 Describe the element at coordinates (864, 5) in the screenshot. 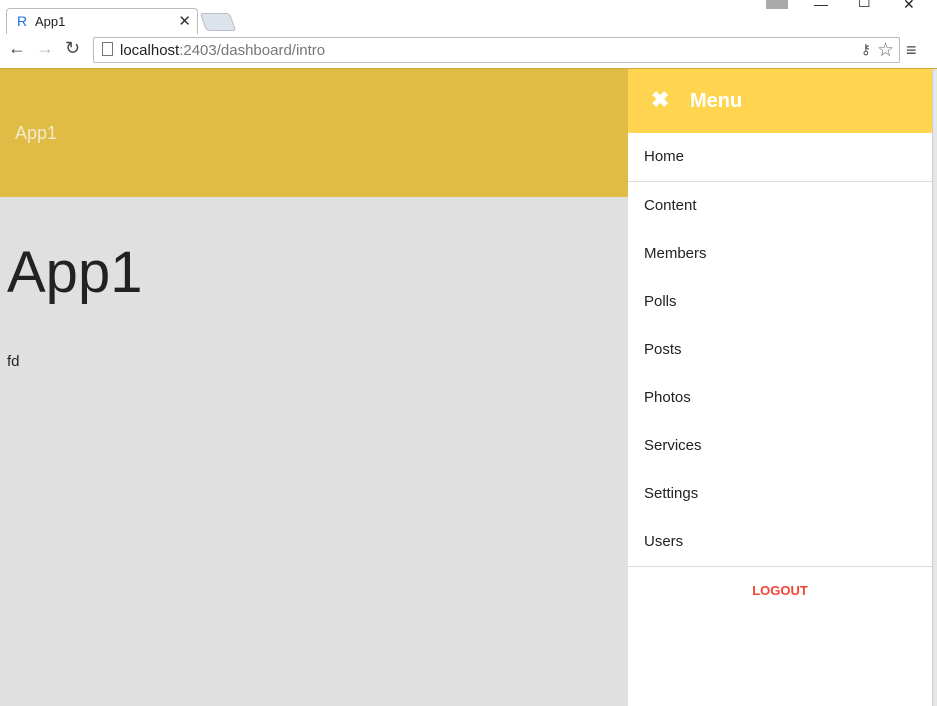

I see `maximize-icon: ☐` at that location.